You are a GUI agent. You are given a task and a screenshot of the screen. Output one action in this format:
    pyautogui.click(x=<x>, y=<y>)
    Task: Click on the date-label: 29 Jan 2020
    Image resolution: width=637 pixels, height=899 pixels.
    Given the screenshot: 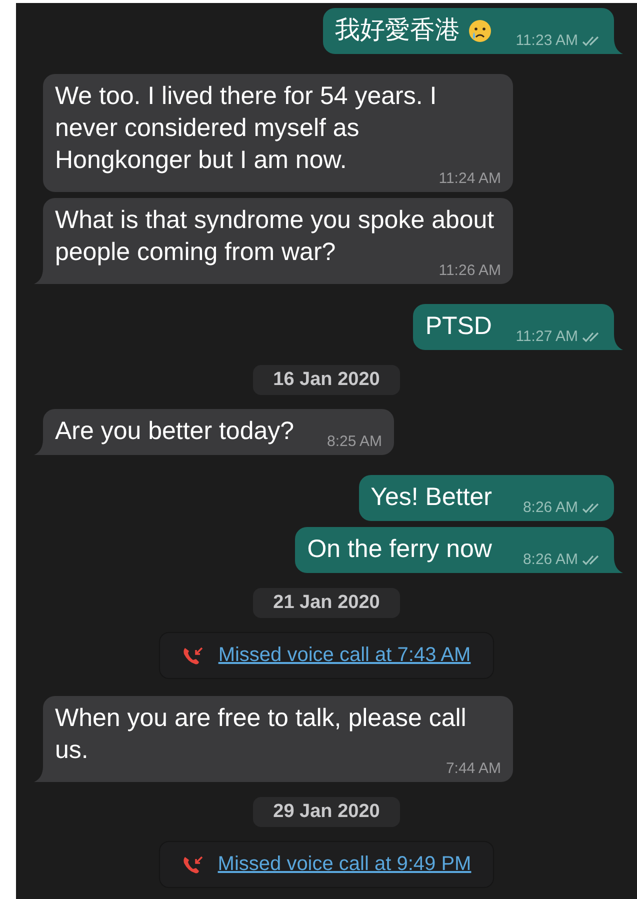 What is the action you would take?
    pyautogui.click(x=326, y=812)
    